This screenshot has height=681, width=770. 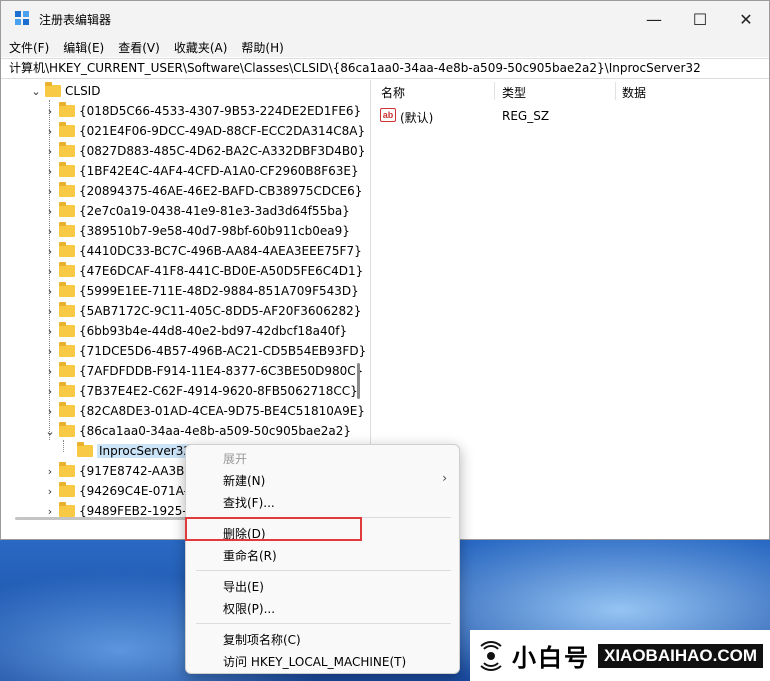 What do you see at coordinates (262, 639) in the screenshot?
I see `menu-item-copy-key-name: 复制项名称(C)` at bounding box center [262, 639].